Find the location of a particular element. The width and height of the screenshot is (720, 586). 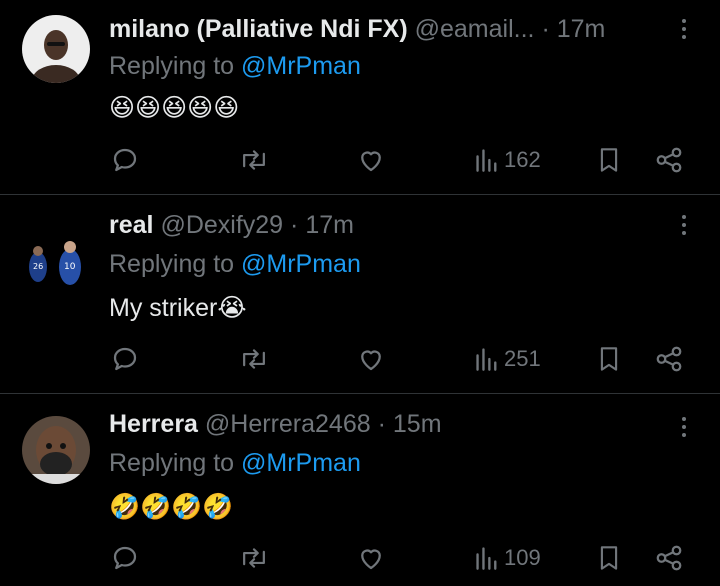

tweet-text: 🤣🤣🤣🤣 is located at coordinates (171, 506).